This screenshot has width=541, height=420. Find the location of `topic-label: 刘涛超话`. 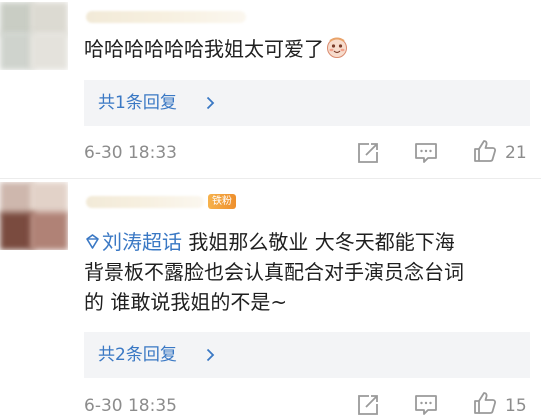

topic-label: 刘涛超话 is located at coordinates (142, 242).